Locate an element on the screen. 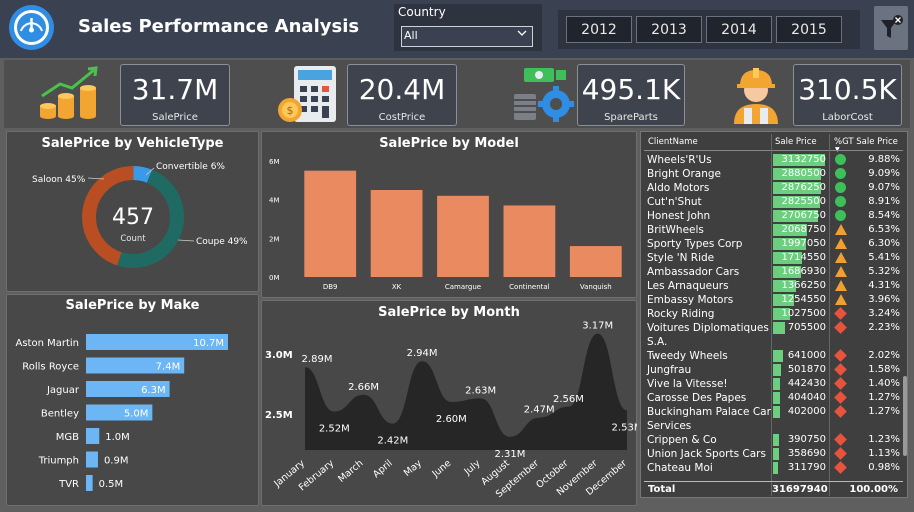  month-xtick-label: April is located at coordinates (383, 469).